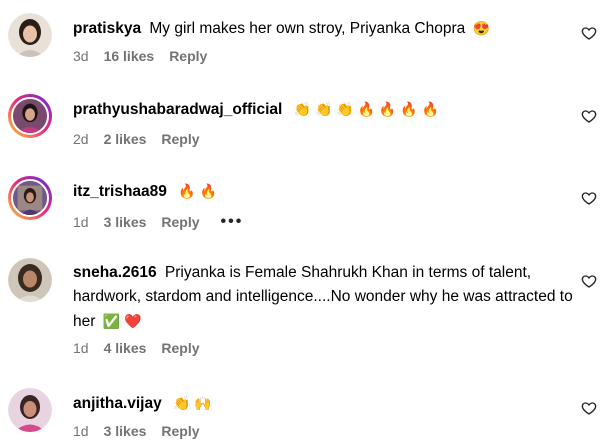 This screenshot has height=444, width=606. I want to click on comment-likes: 16 likes, so click(129, 56).